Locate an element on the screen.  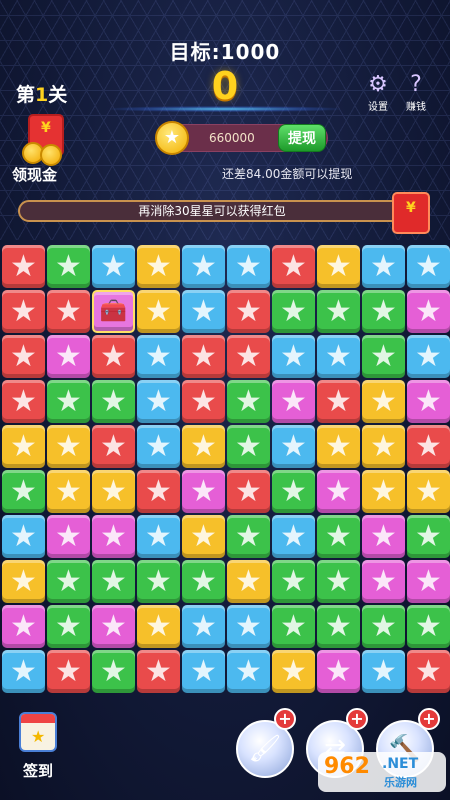
earn-button: ? 赚钱 is located at coordinates (416, 92).